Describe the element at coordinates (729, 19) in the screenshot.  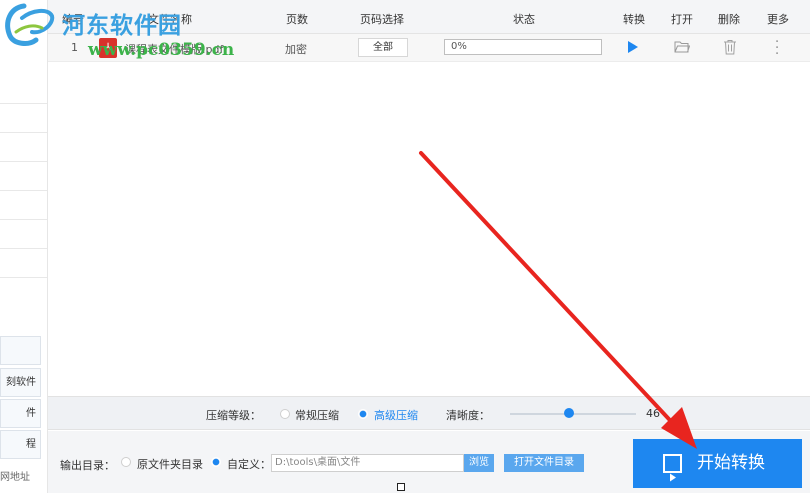
I see `col-delete: 删除` at that location.